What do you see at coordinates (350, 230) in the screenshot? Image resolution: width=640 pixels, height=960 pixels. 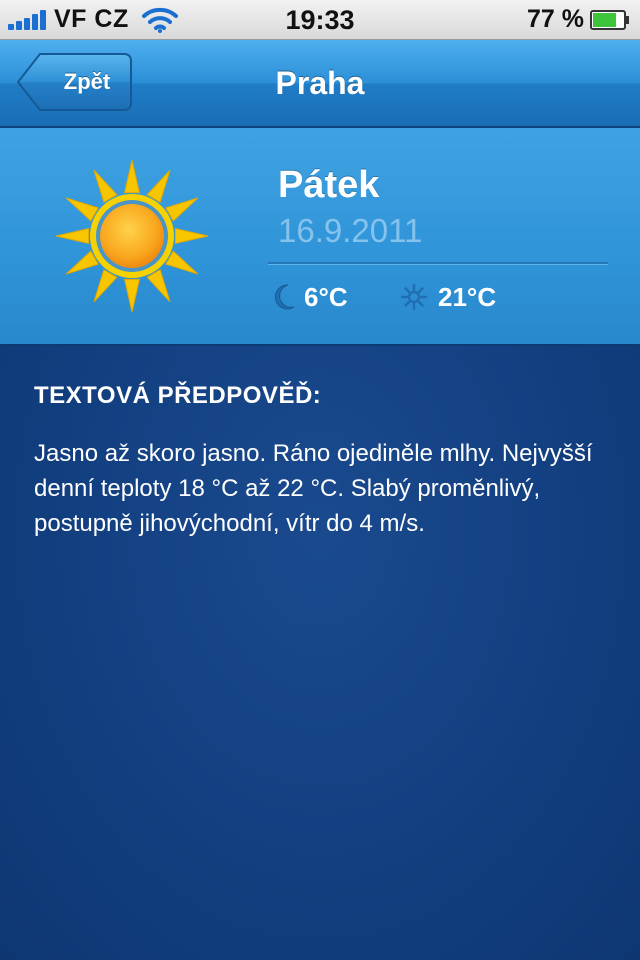 I see `day-date: 16.9.2011` at bounding box center [350, 230].